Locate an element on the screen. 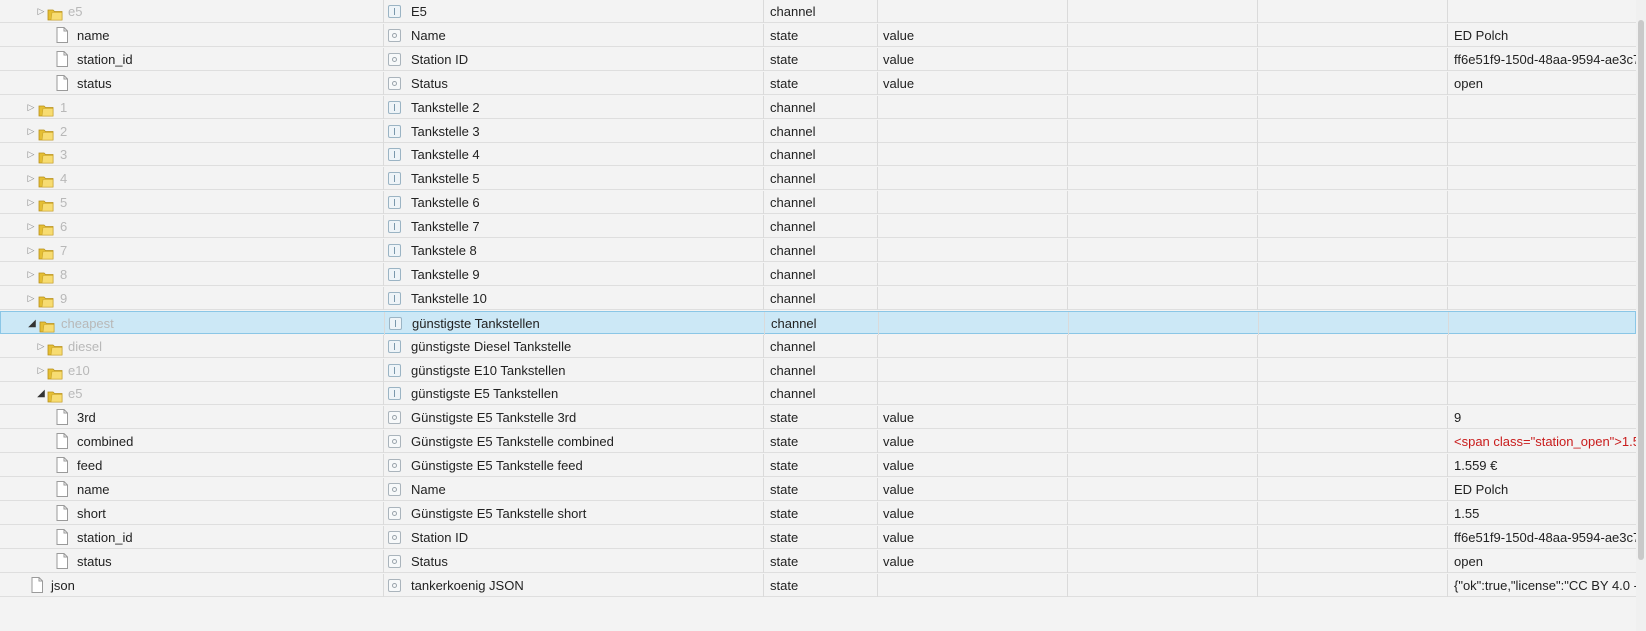 The height and width of the screenshot is (631, 1646). vertical-scrollbar is located at coordinates (1641, 315).